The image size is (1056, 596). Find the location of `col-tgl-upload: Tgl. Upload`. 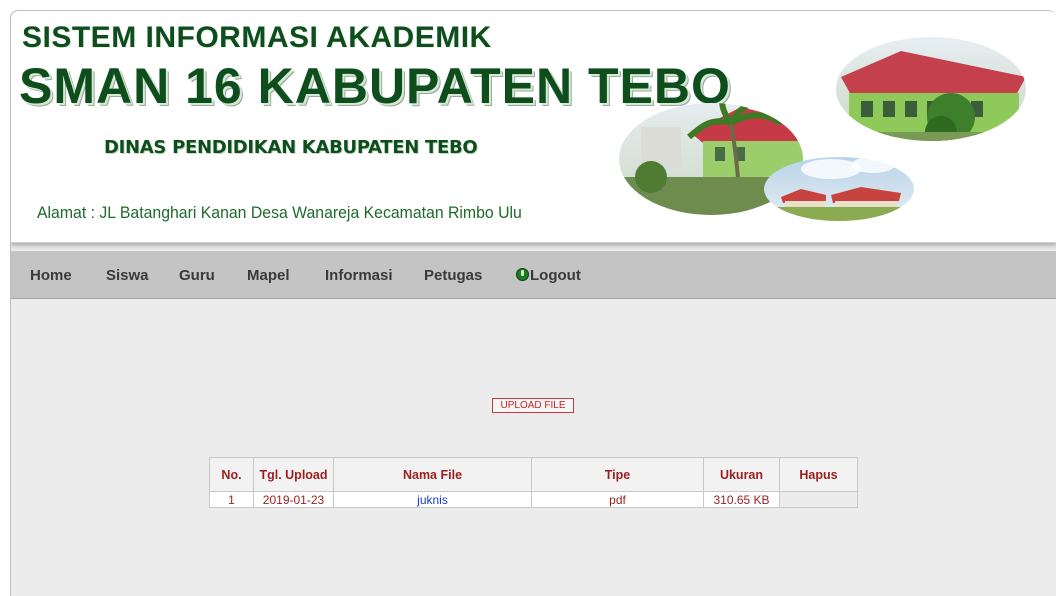

col-tgl-upload: Tgl. Upload is located at coordinates (293, 474).